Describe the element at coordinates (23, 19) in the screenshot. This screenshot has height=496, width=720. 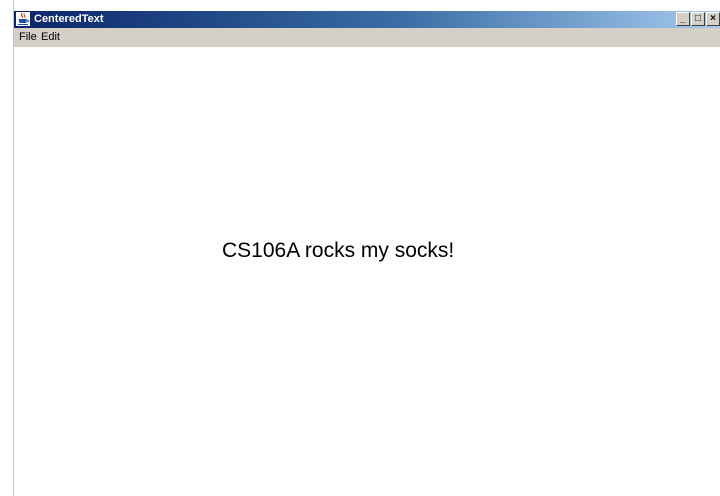
I see `java-coffee-cup-icon` at that location.